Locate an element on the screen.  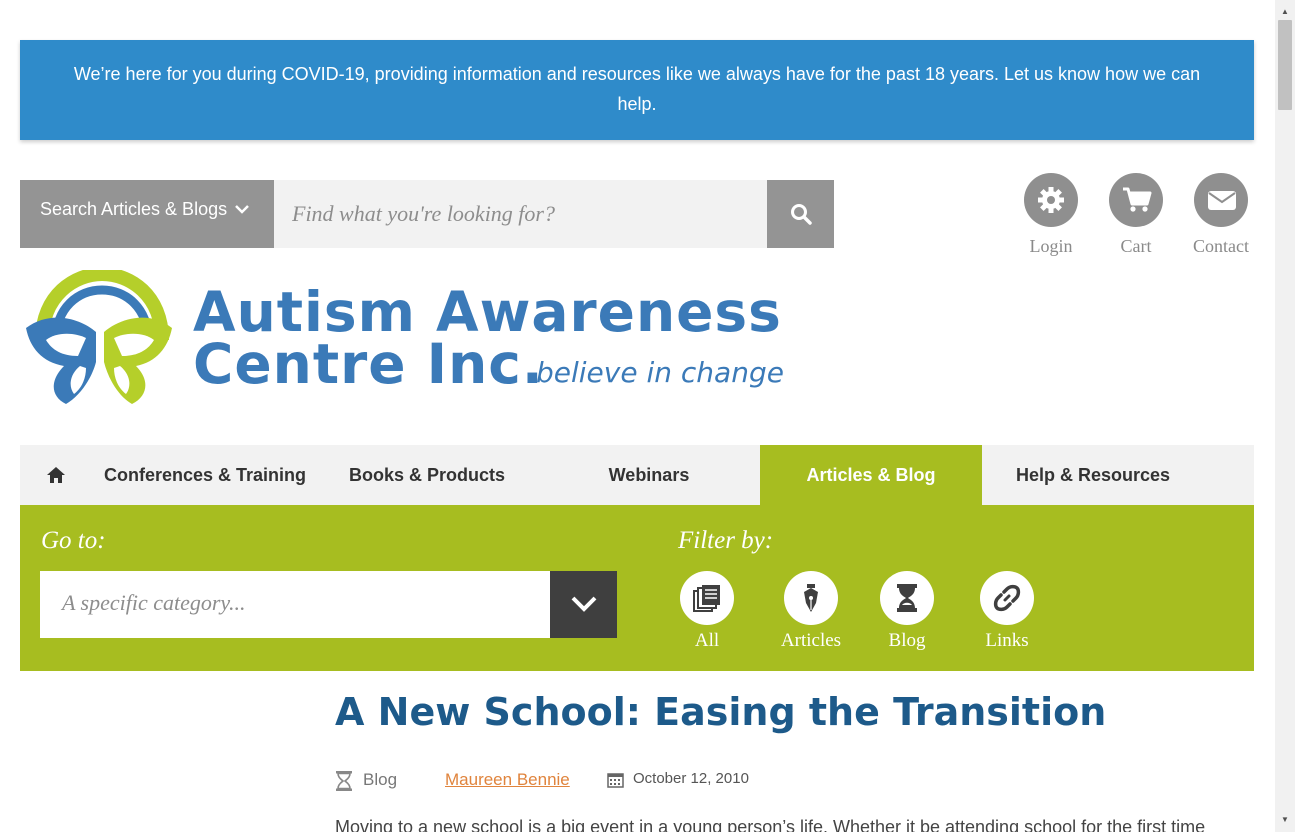
article-author-link: Maureen Bennie is located at coordinates (507, 780).